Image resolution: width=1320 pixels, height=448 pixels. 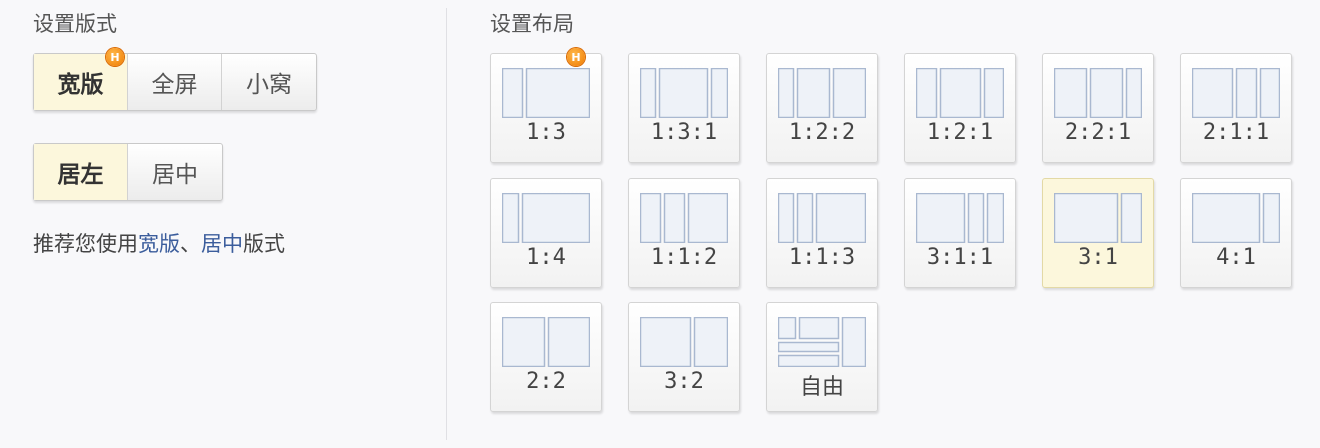 What do you see at coordinates (1236, 257) in the screenshot?
I see `layout-option-label: 4:1` at bounding box center [1236, 257].